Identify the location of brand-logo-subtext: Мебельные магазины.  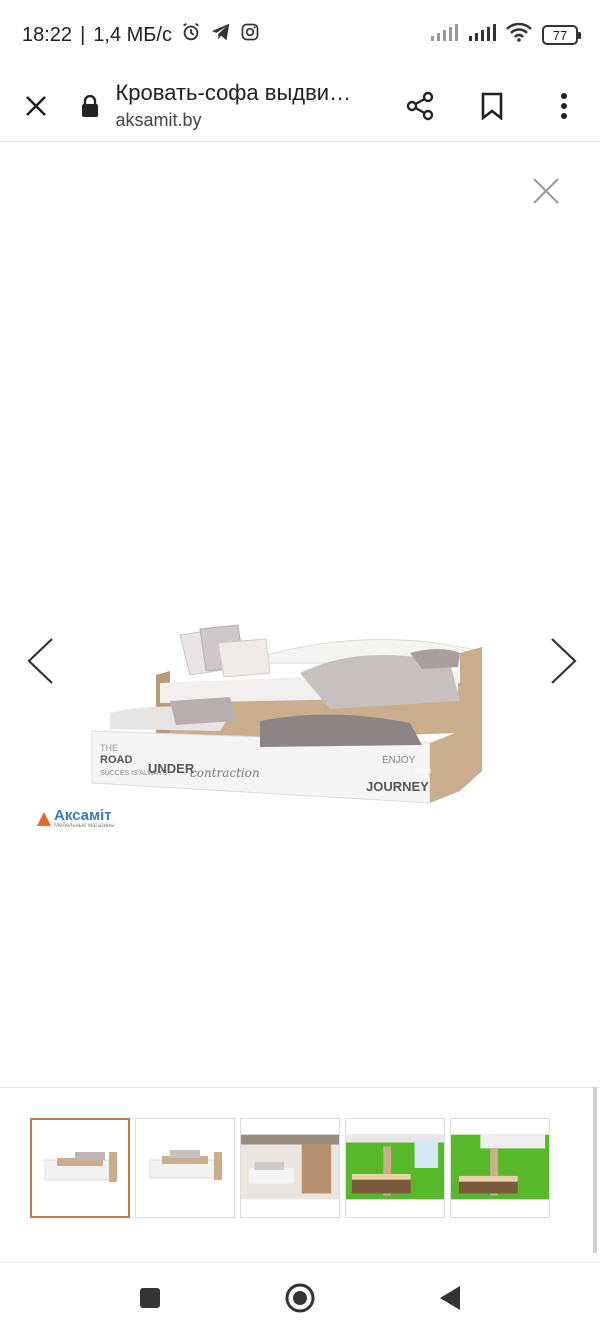
(84, 826).